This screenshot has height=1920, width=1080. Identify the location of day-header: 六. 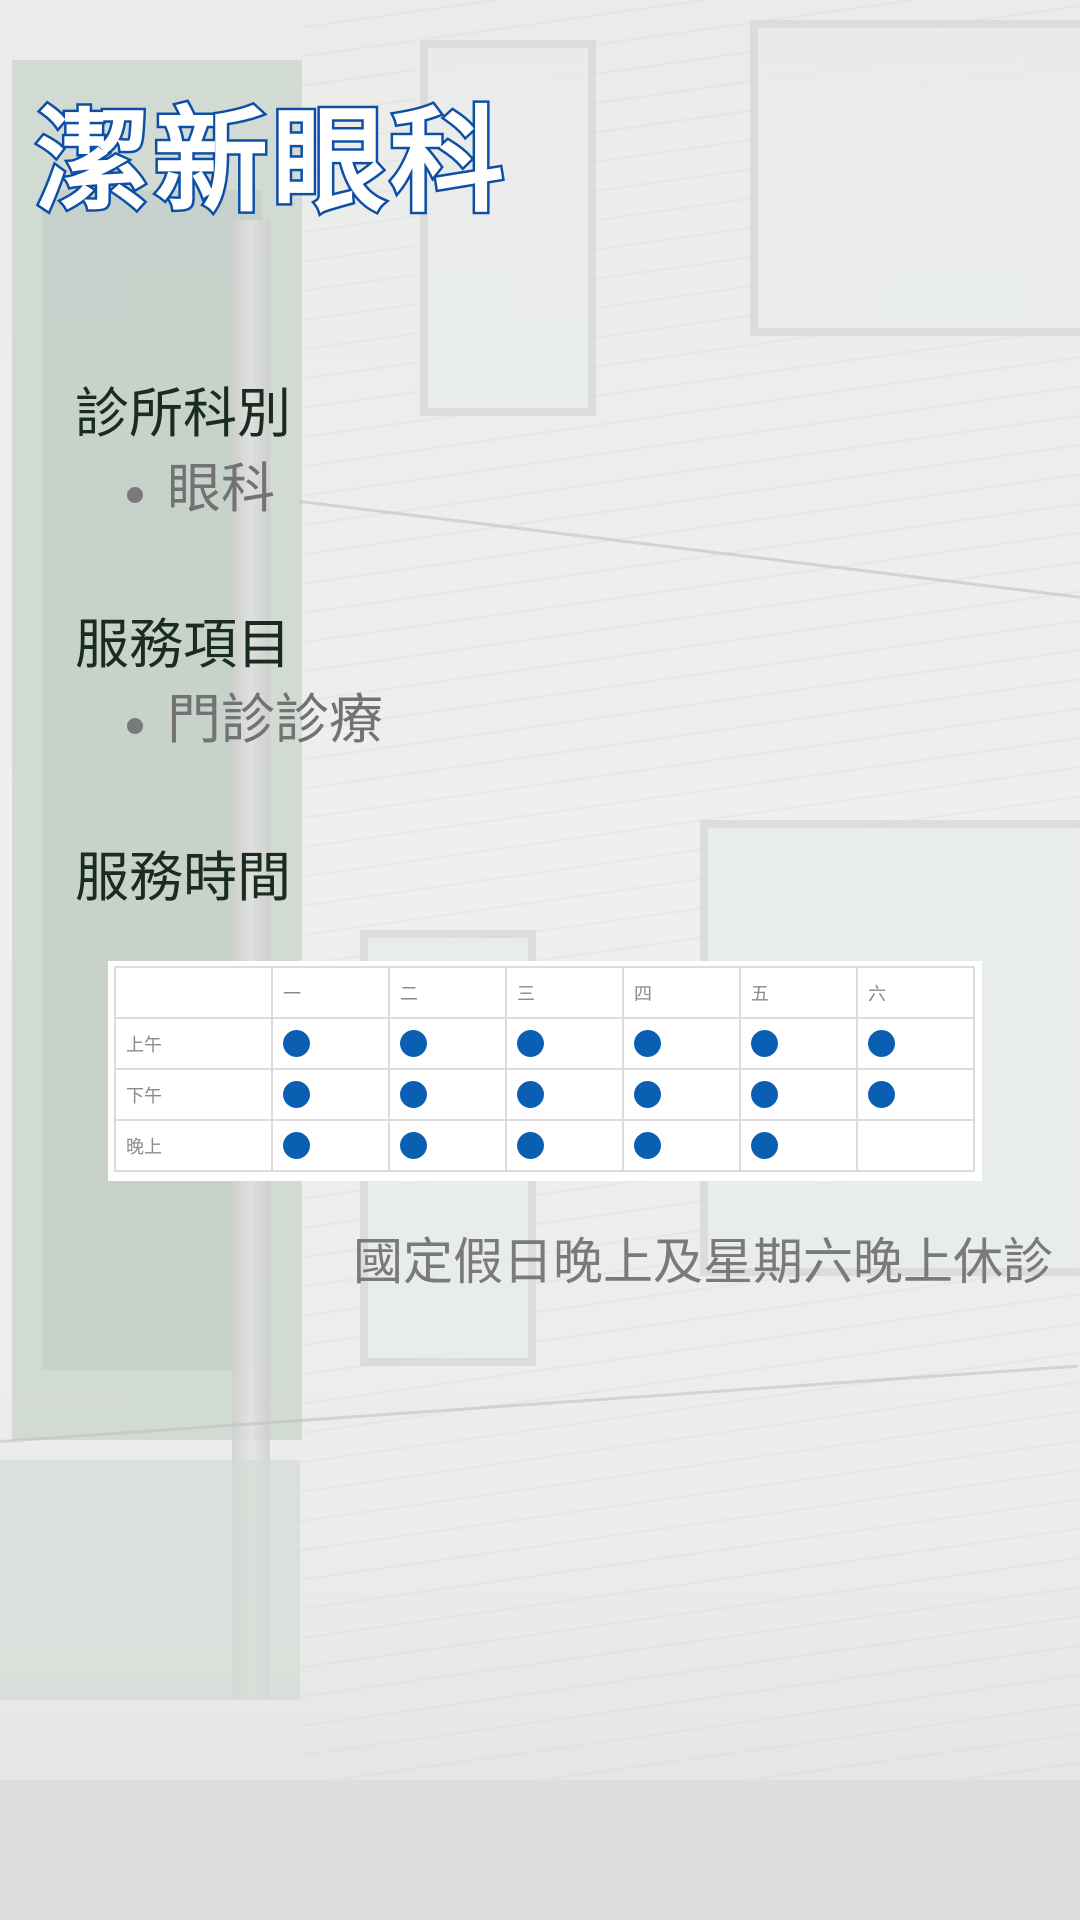
(915, 992).